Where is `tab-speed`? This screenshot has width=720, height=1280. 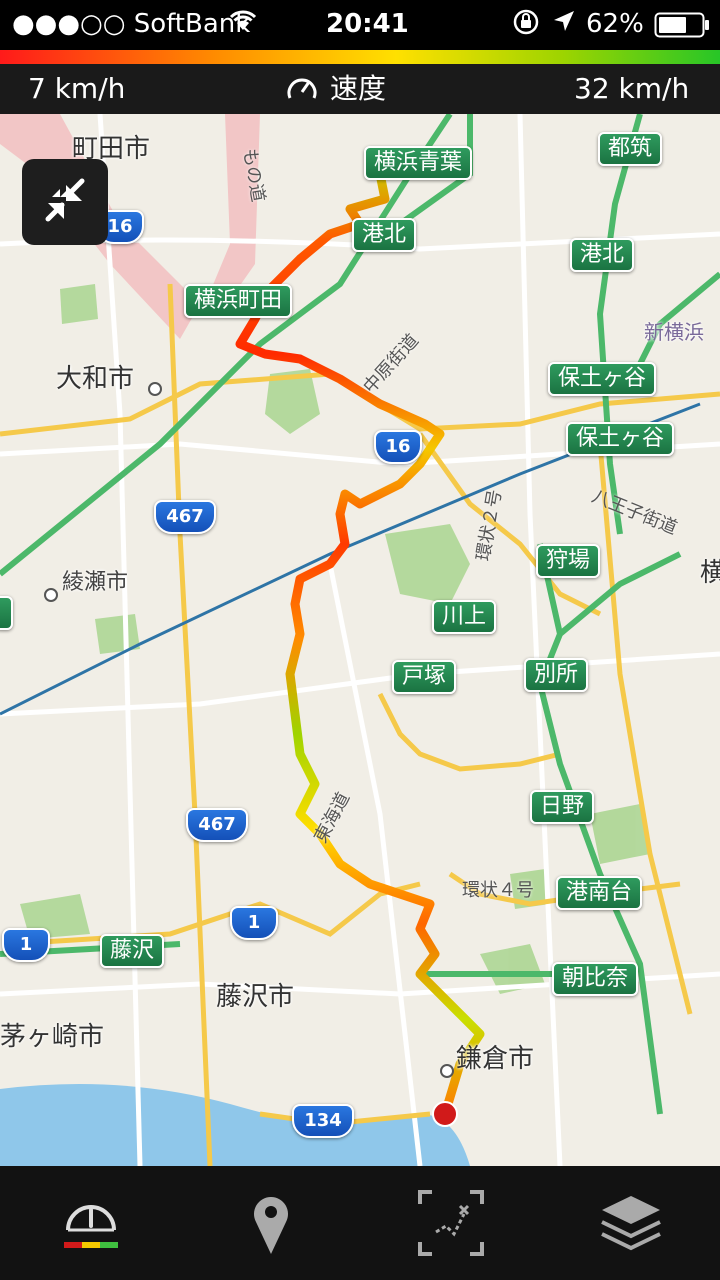 tab-speed is located at coordinates (91, 1223).